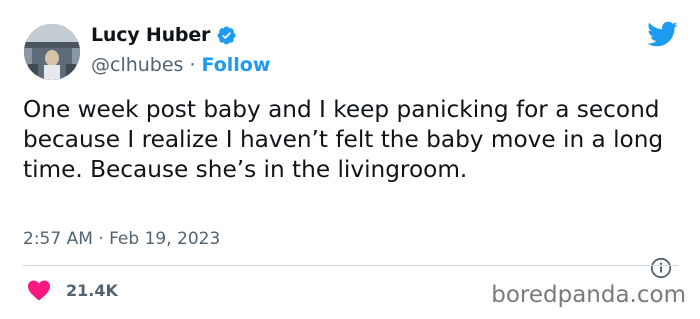 The height and width of the screenshot is (319, 700). What do you see at coordinates (588, 295) in the screenshot?
I see `watermark: boredpanda.com` at bounding box center [588, 295].